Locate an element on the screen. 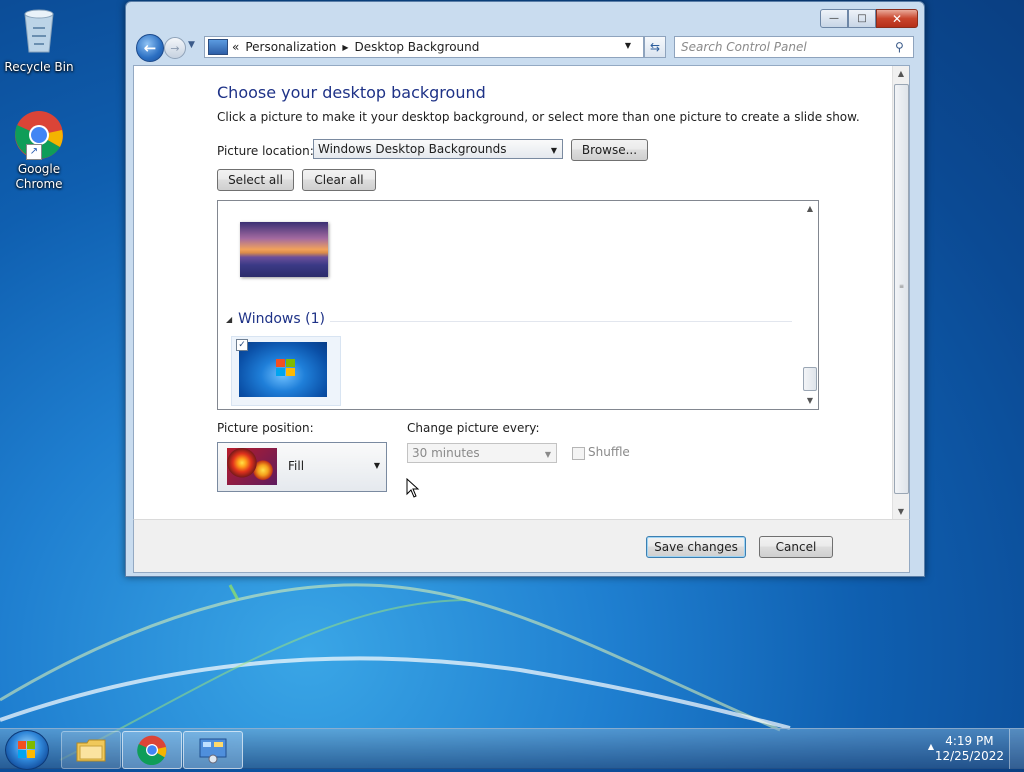  chrome-label: Google Chrome is located at coordinates (39, 176).